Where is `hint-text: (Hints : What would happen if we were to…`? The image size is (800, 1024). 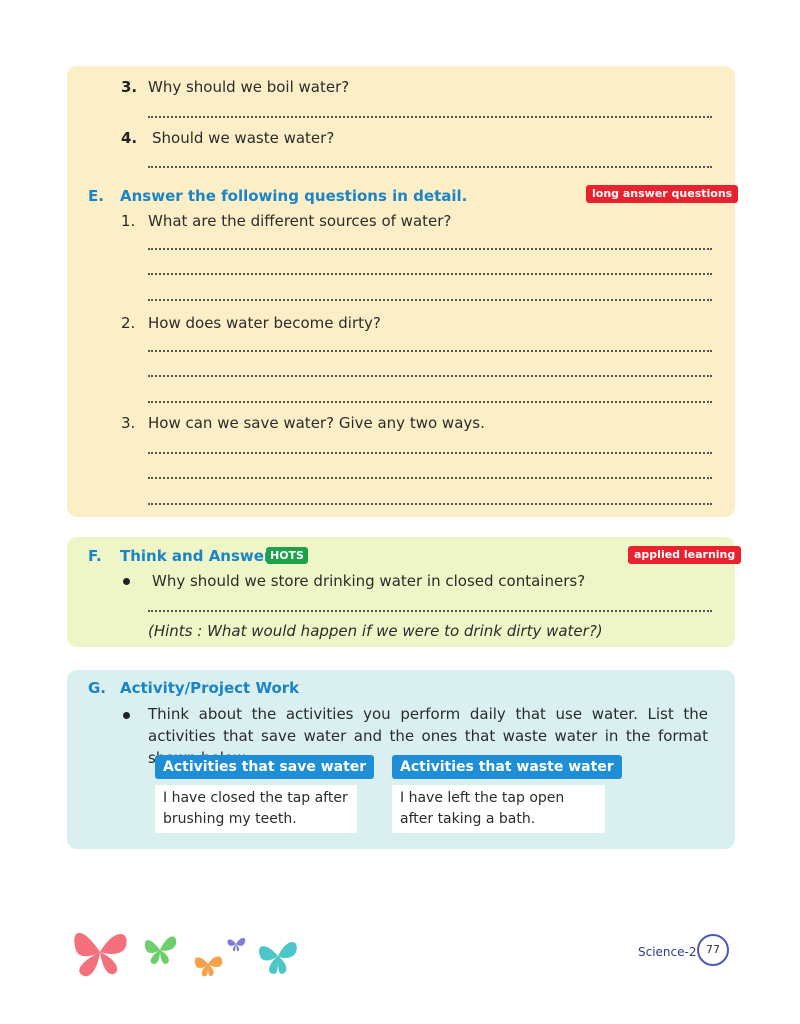 hint-text: (Hints : What would happen if we were to… is located at coordinates (375, 631).